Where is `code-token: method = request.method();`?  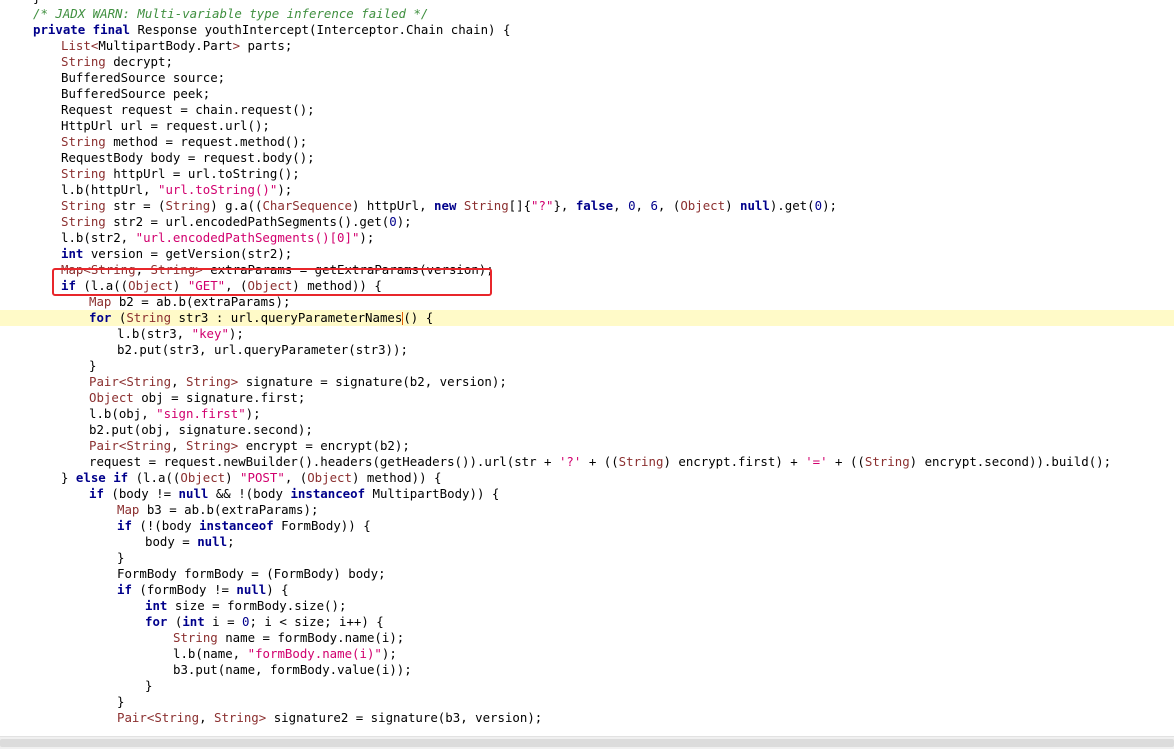
code-token: method = request.method(); is located at coordinates (206, 141).